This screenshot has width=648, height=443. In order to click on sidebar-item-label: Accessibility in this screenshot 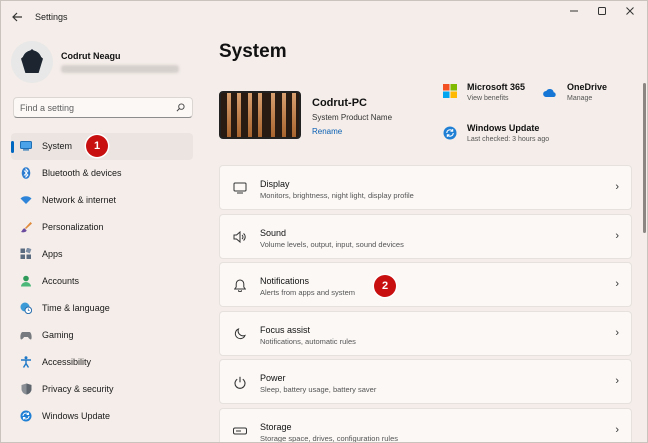, I will do `click(67, 362)`.